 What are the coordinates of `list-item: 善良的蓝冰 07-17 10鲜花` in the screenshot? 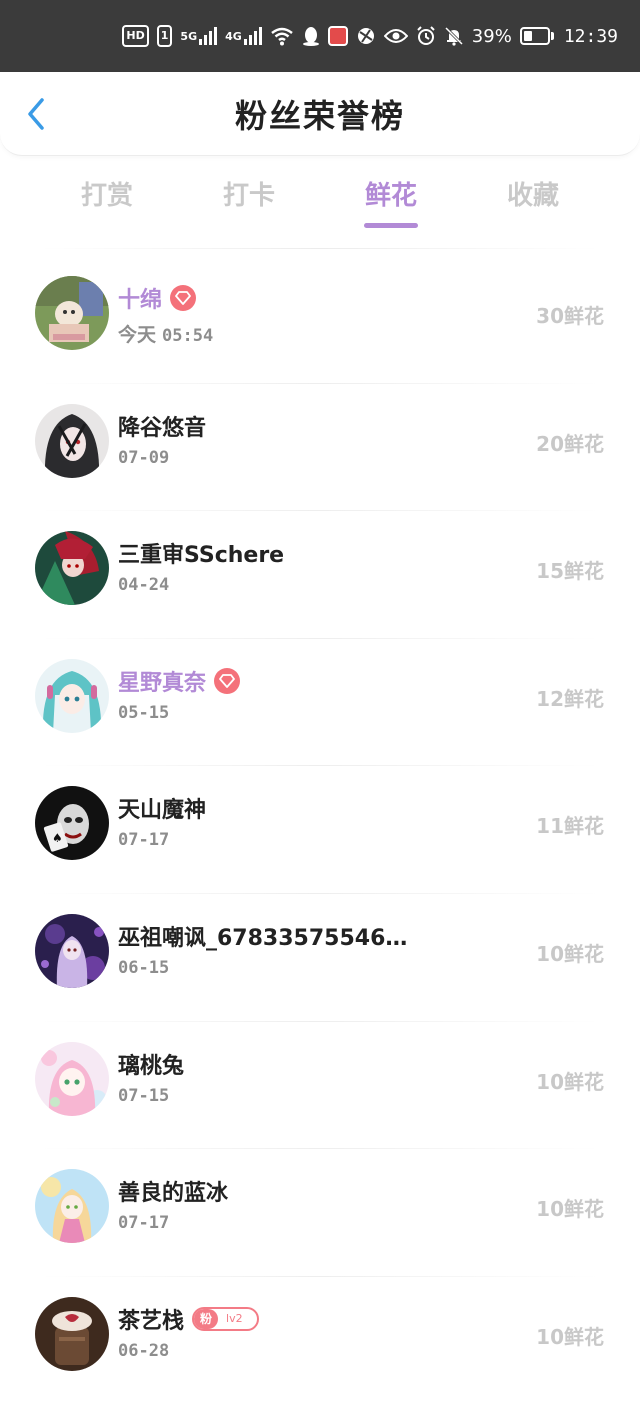 It's located at (320, 1213).